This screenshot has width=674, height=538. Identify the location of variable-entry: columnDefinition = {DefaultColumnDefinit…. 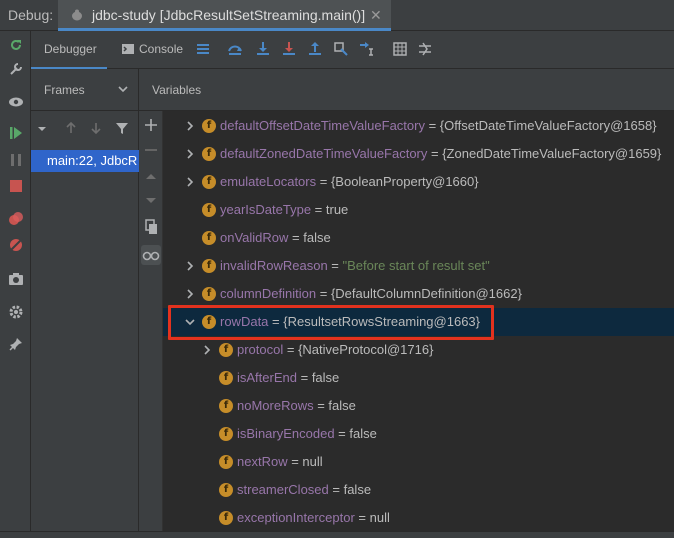
(371, 293).